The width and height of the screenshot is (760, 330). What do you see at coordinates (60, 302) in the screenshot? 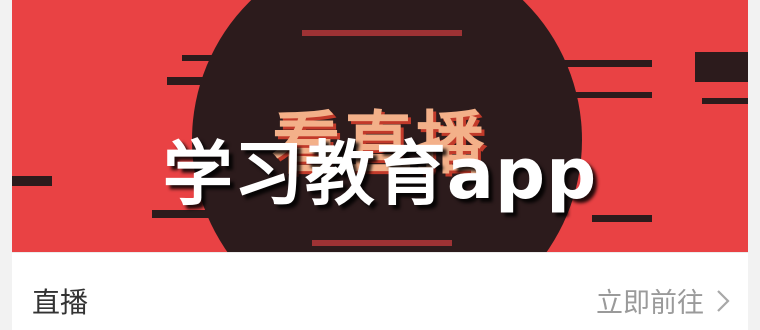
I see `footer-label: 直播` at bounding box center [60, 302].